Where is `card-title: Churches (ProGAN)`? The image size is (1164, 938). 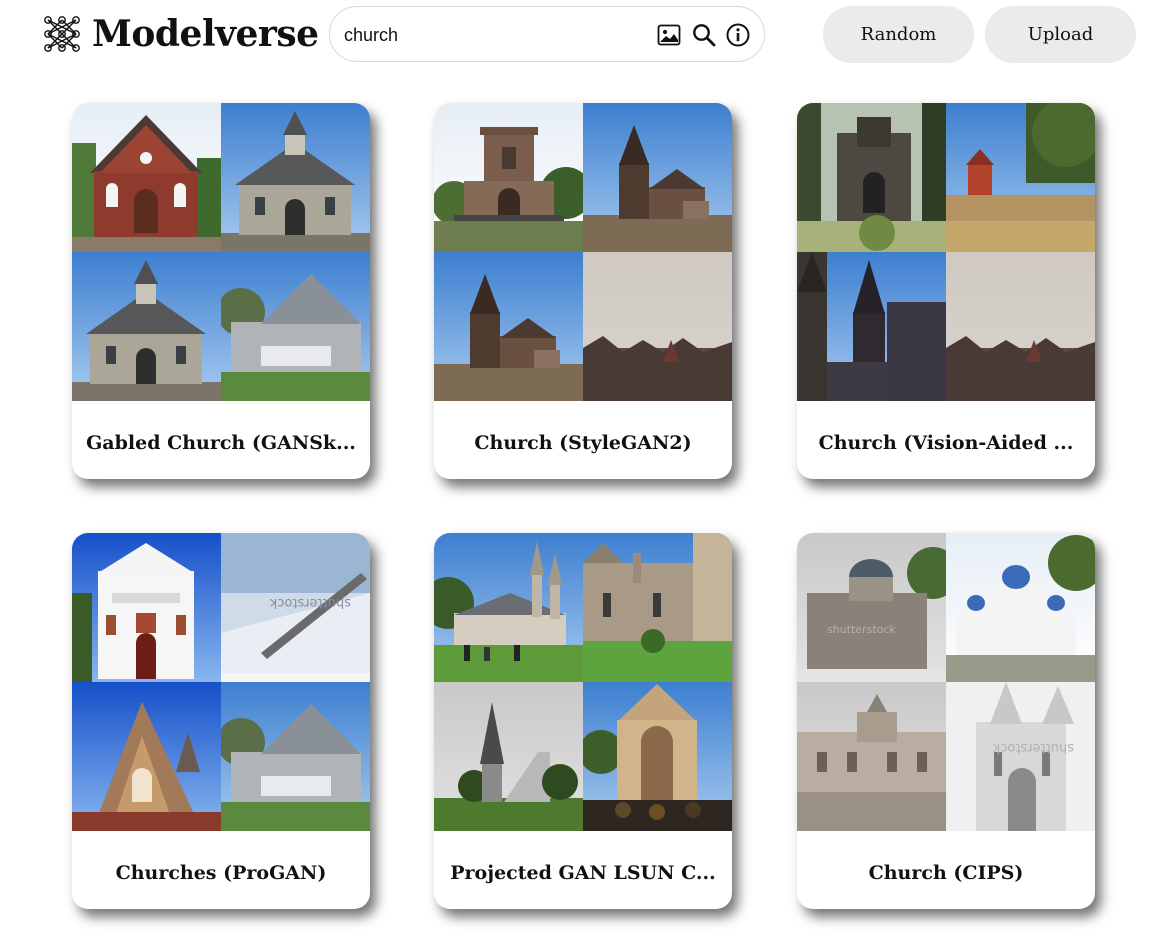
card-title: Churches (ProGAN) is located at coordinates (221, 873).